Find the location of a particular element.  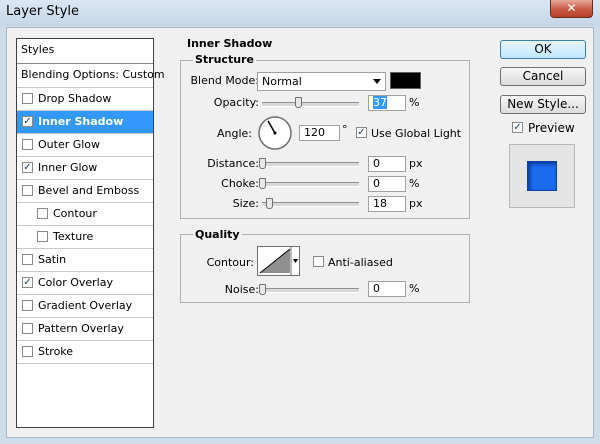

style-item-inner-glow: Inner Glow is located at coordinates (85, 168).